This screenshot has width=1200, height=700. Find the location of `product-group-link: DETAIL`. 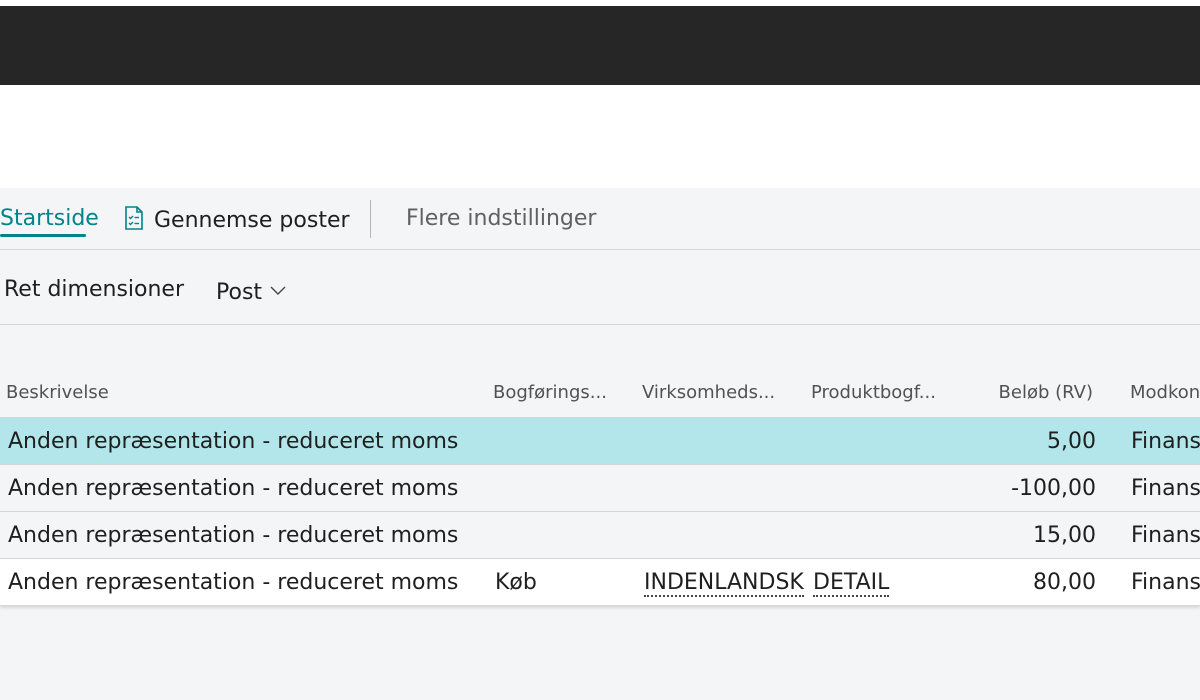

product-group-link: DETAIL is located at coordinates (851, 584).